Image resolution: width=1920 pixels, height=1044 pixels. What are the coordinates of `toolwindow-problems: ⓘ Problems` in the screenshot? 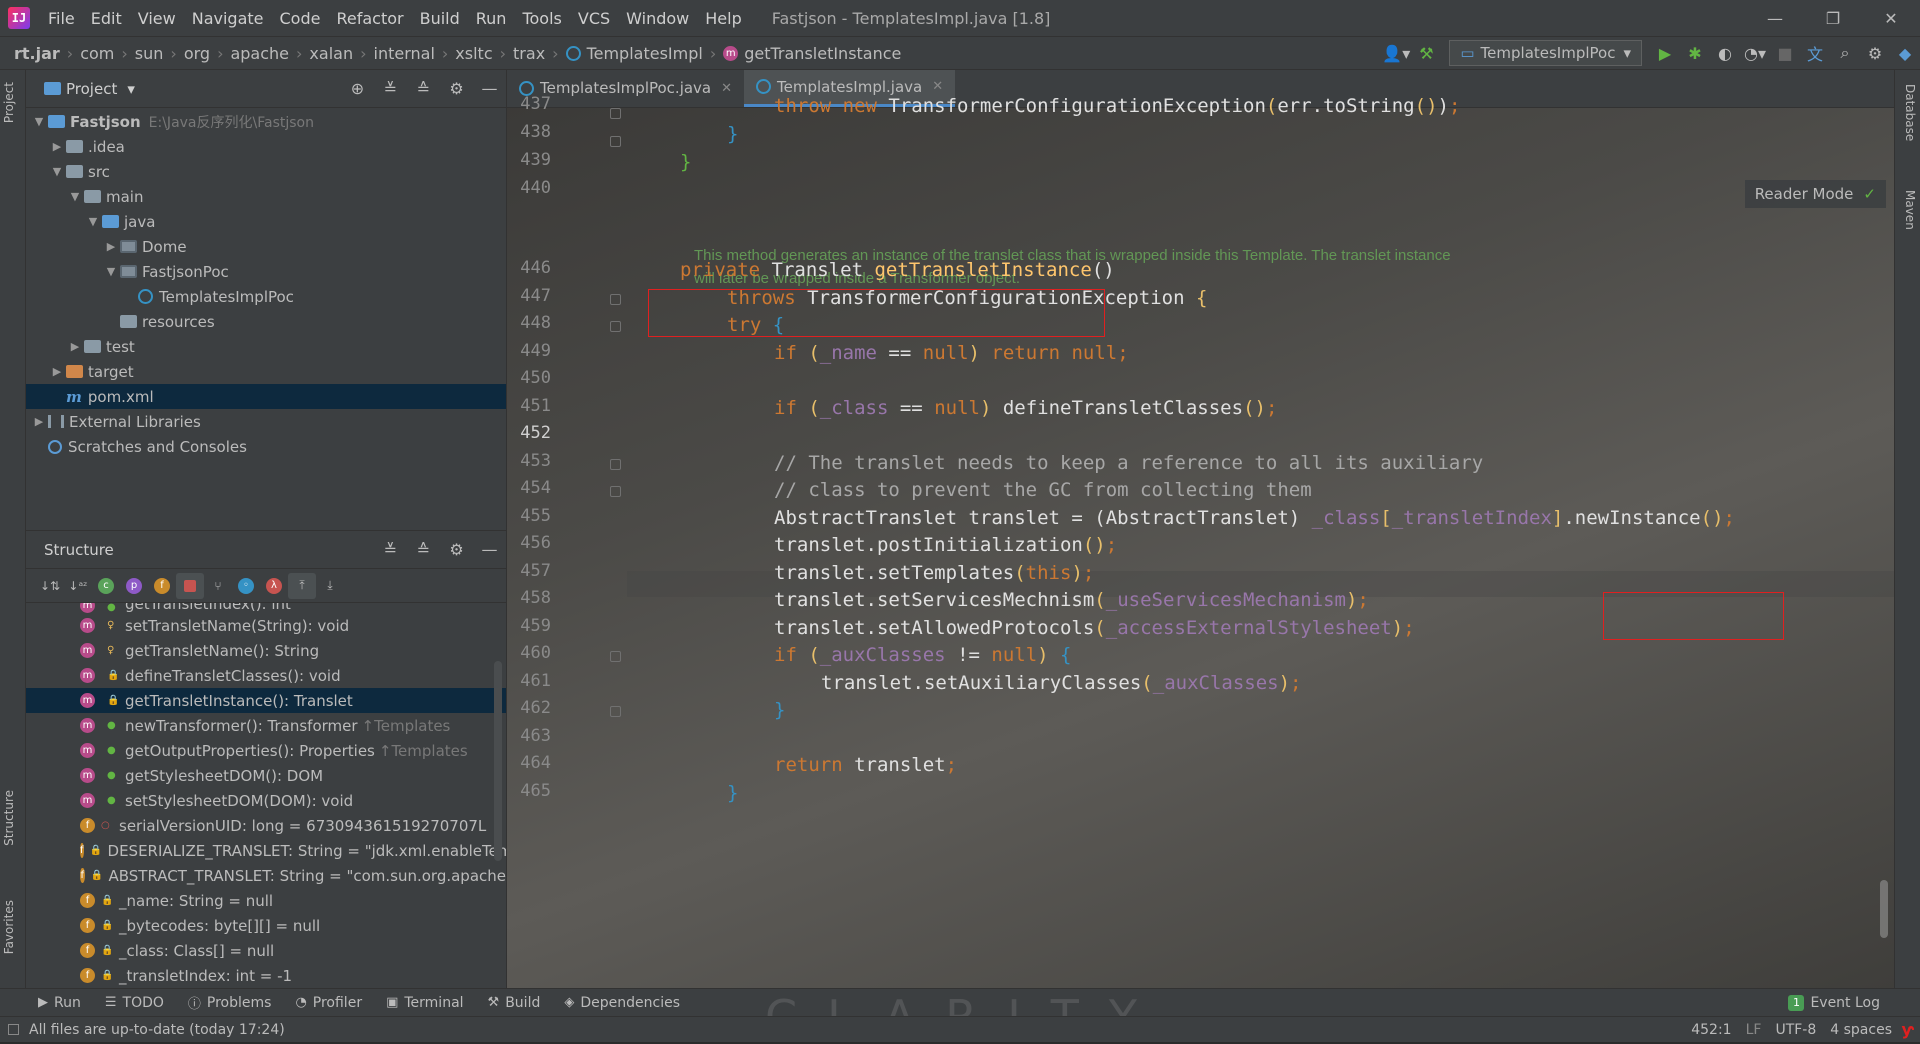 It's located at (230, 1003).